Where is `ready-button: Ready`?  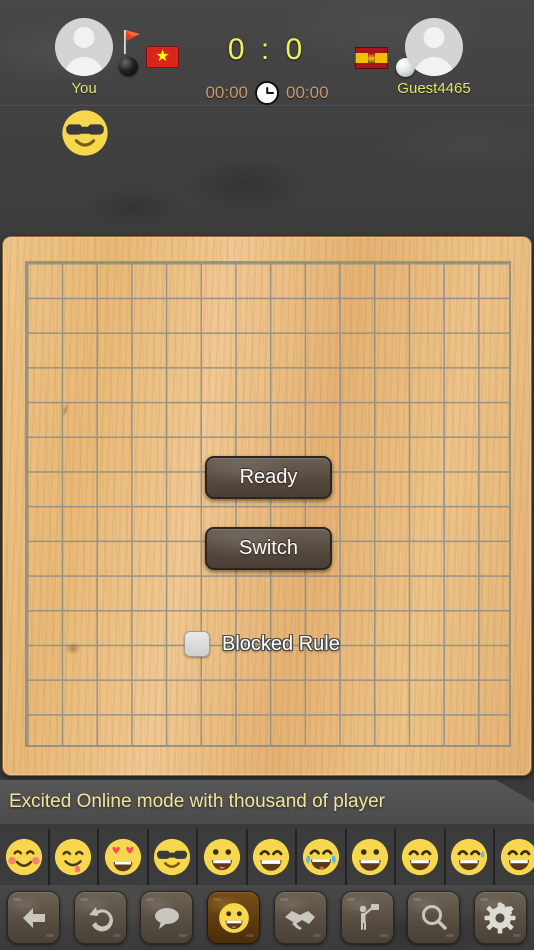 ready-button: Ready is located at coordinates (268, 477).